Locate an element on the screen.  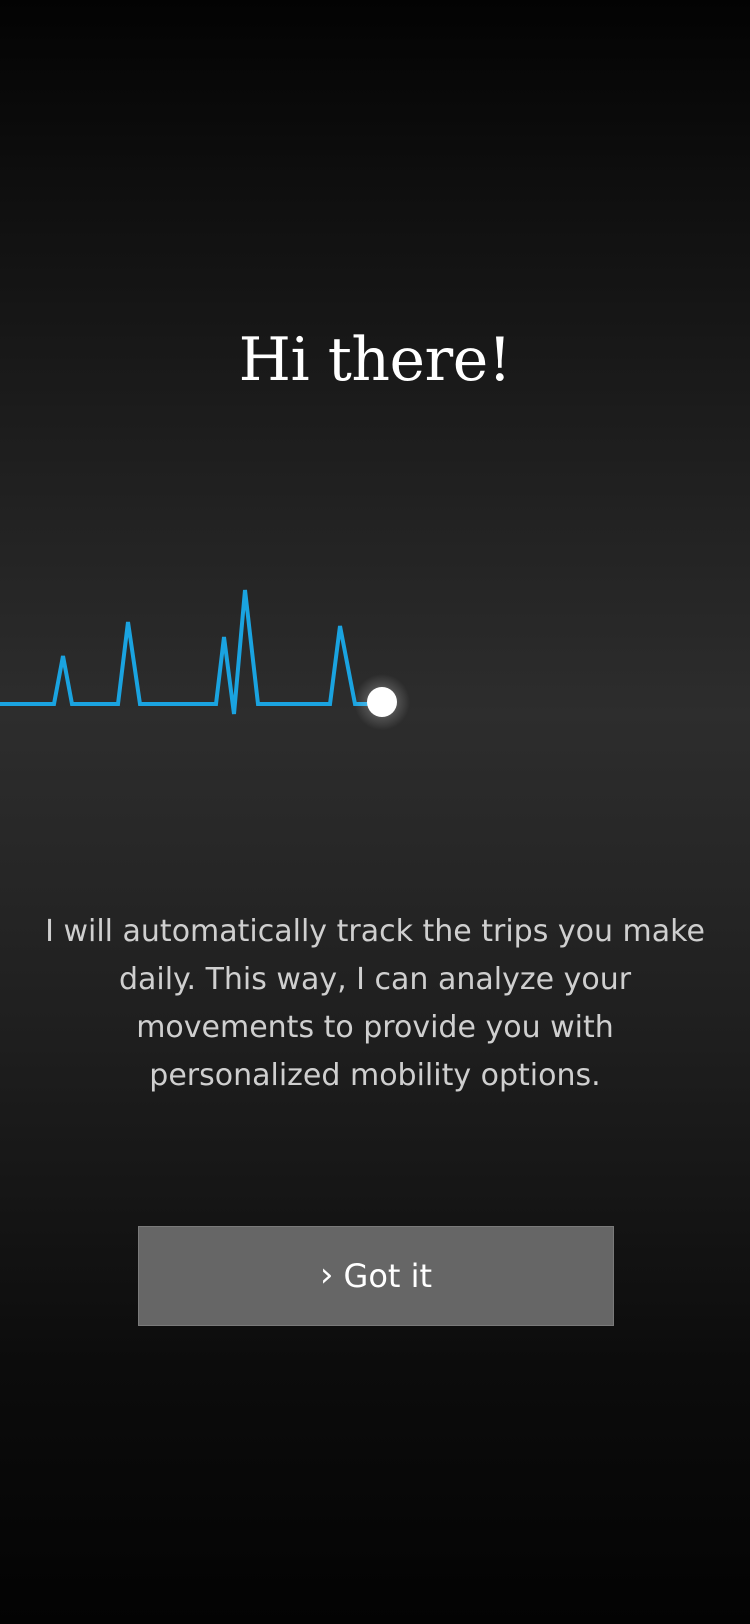
got-it-button: › Got it is located at coordinates (376, 1276).